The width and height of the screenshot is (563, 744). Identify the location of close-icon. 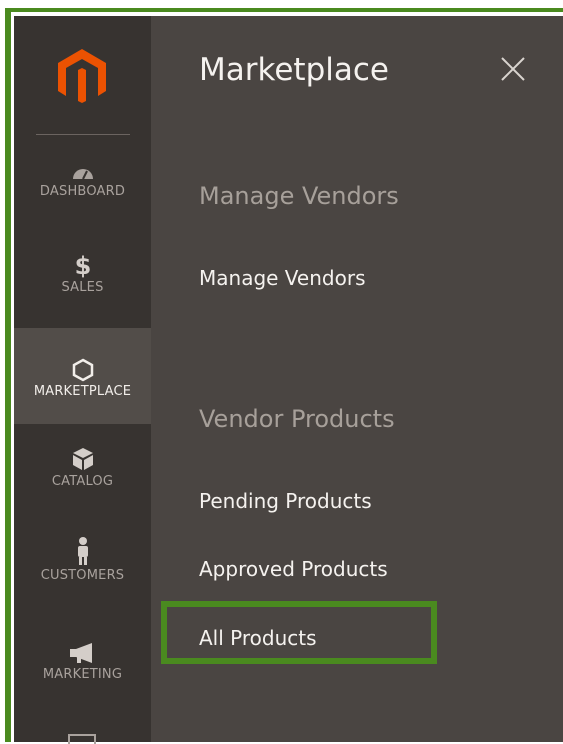
(513, 69).